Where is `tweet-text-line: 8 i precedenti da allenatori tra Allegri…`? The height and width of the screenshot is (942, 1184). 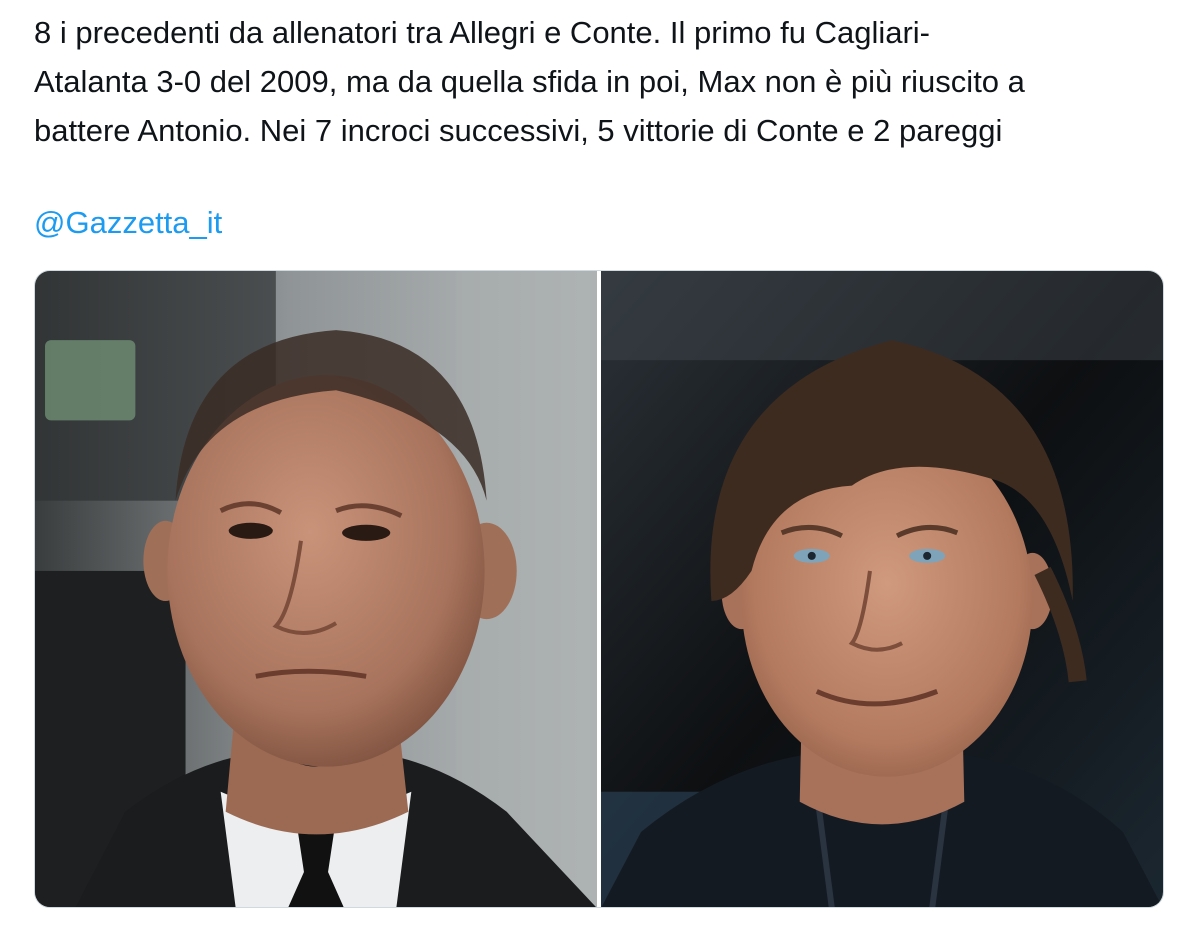 tweet-text-line: 8 i precedenti da allenatori tra Allegri… is located at coordinates (482, 32).